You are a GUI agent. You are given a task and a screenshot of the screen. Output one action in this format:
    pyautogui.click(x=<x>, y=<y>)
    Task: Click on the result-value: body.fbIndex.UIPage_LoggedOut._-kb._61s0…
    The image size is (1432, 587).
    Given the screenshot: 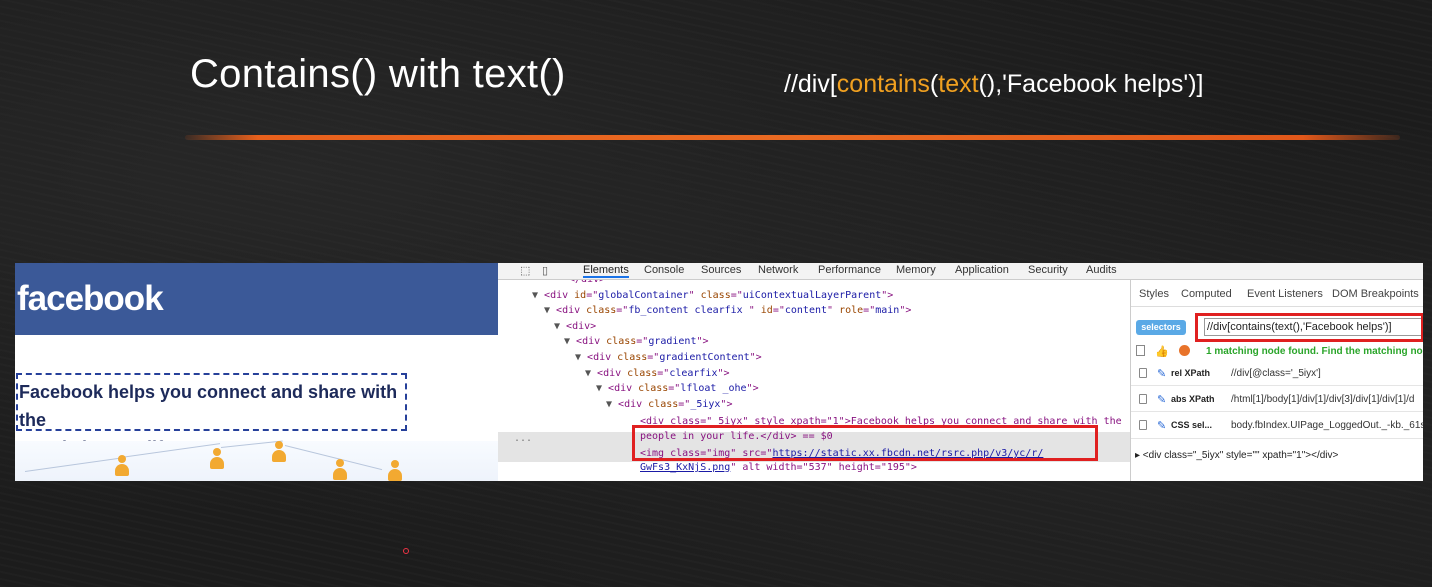 What is the action you would take?
    pyautogui.click(x=1327, y=425)
    